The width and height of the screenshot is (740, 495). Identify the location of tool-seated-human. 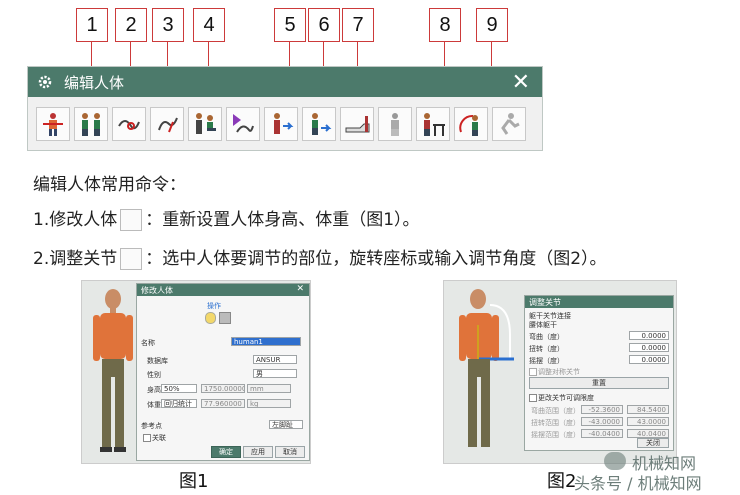
(205, 124).